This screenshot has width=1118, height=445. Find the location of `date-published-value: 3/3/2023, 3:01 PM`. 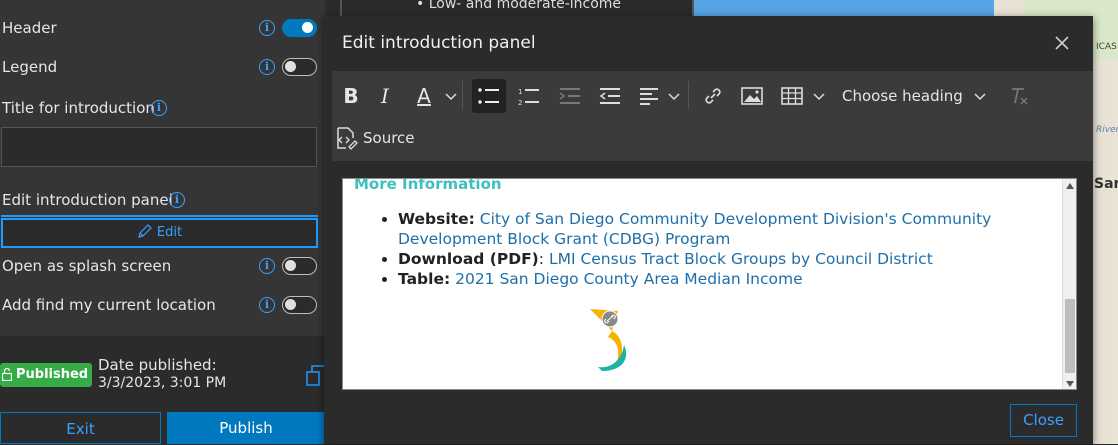

date-published-value: 3/3/2023, 3:01 PM is located at coordinates (162, 383).